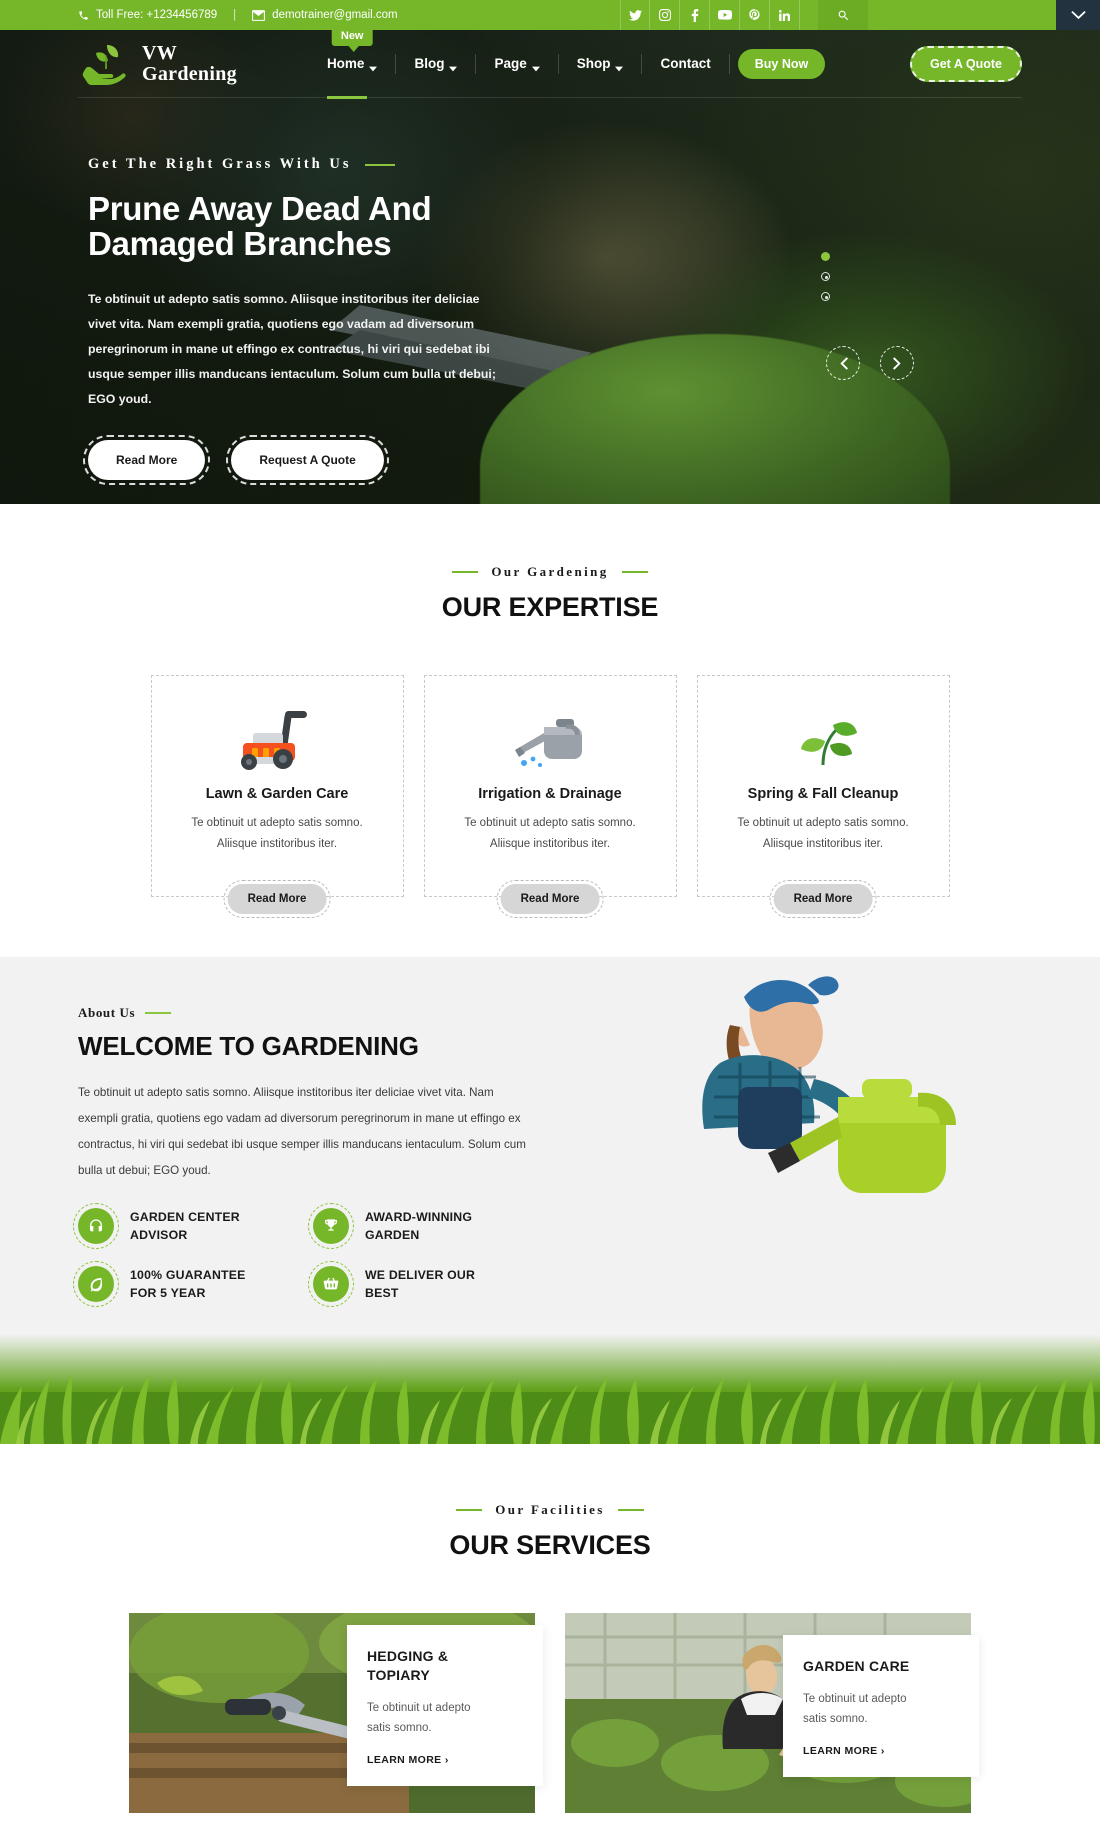  I want to click on hero-prev-arrow, so click(843, 363).